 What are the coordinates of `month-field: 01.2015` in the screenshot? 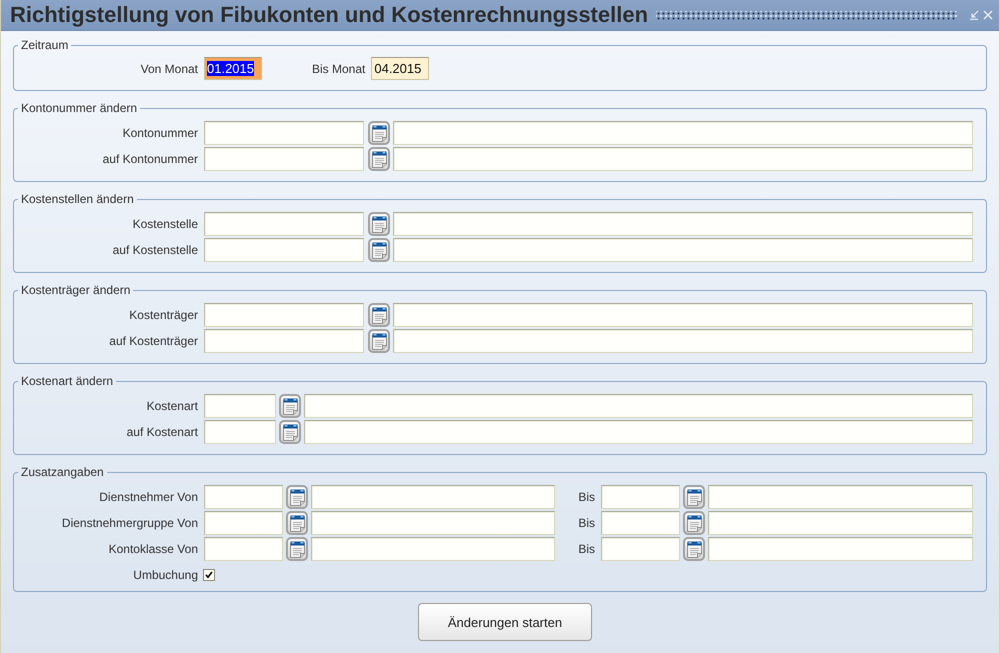 It's located at (233, 68).